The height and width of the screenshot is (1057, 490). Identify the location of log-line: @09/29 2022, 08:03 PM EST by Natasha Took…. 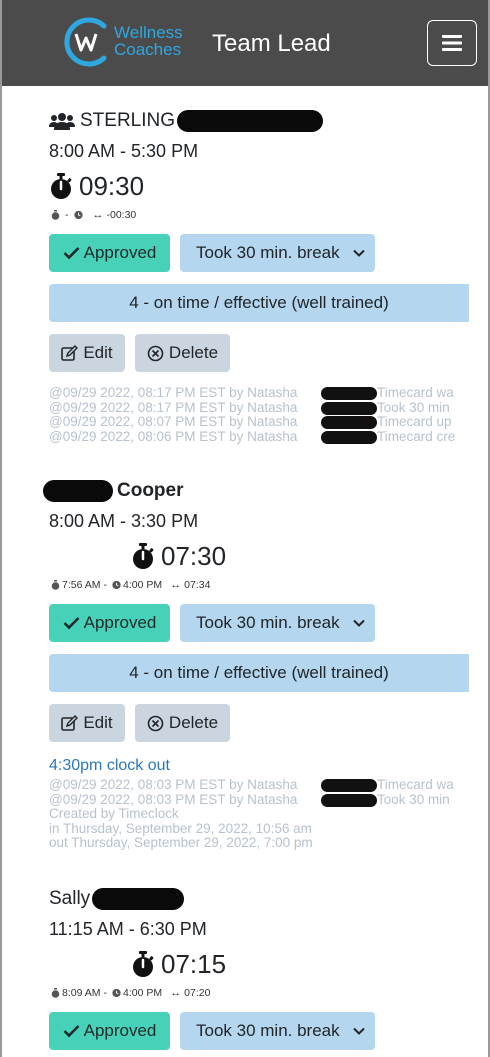
(249, 799).